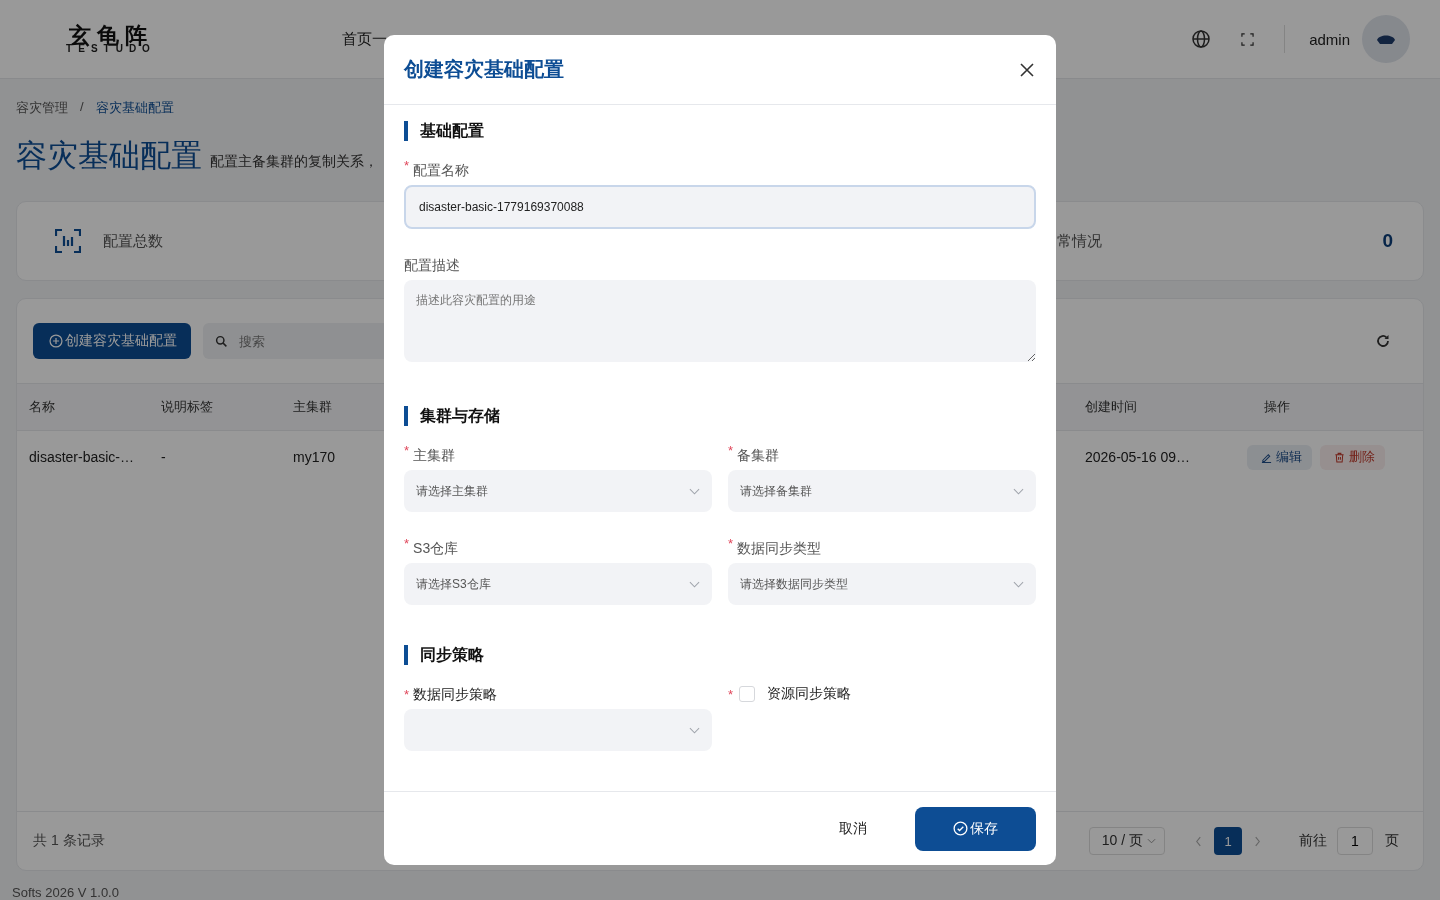 The height and width of the screenshot is (900, 1440). What do you see at coordinates (42, 407) in the screenshot?
I see `column-header: 名称` at bounding box center [42, 407].